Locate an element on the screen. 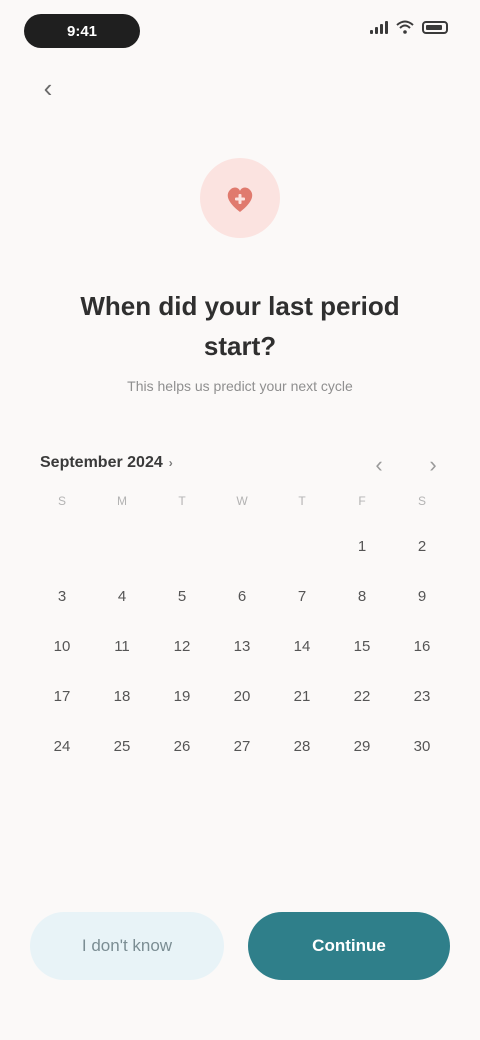 This screenshot has width=480, height=1040. status-bar: 9:41 is located at coordinates (240, 32).